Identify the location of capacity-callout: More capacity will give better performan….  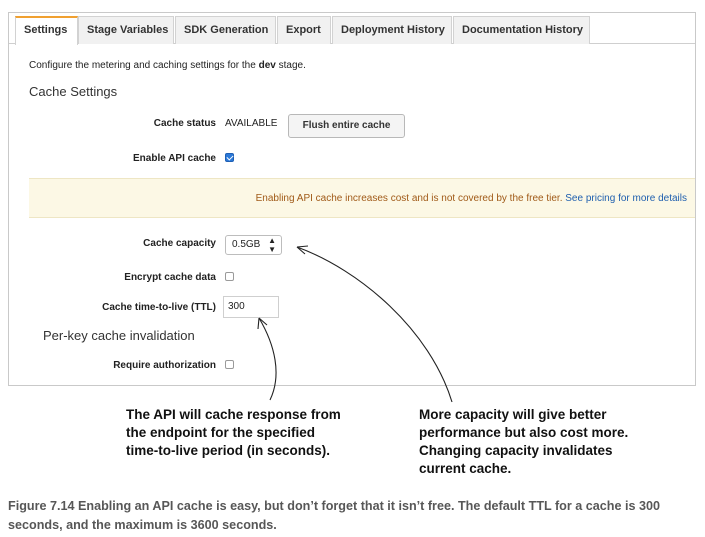
(524, 441).